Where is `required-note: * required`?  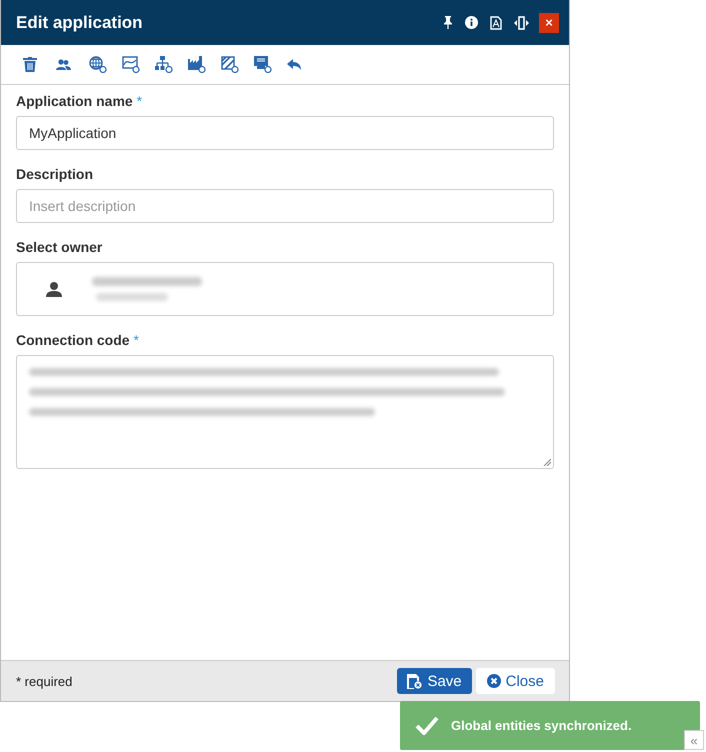
required-note: * required is located at coordinates (44, 681).